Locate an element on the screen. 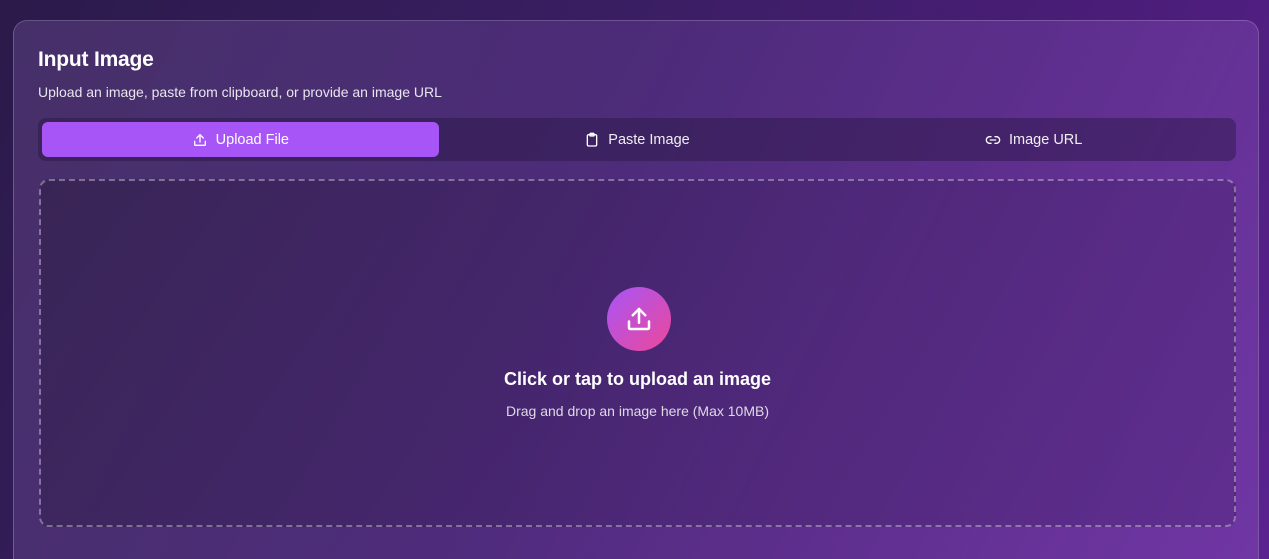  tab-label: Image URL is located at coordinates (1046, 139).